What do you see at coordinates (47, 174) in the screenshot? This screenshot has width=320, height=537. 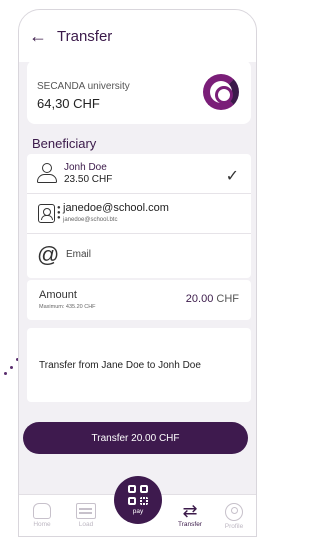 I see `person-icon` at bounding box center [47, 174].